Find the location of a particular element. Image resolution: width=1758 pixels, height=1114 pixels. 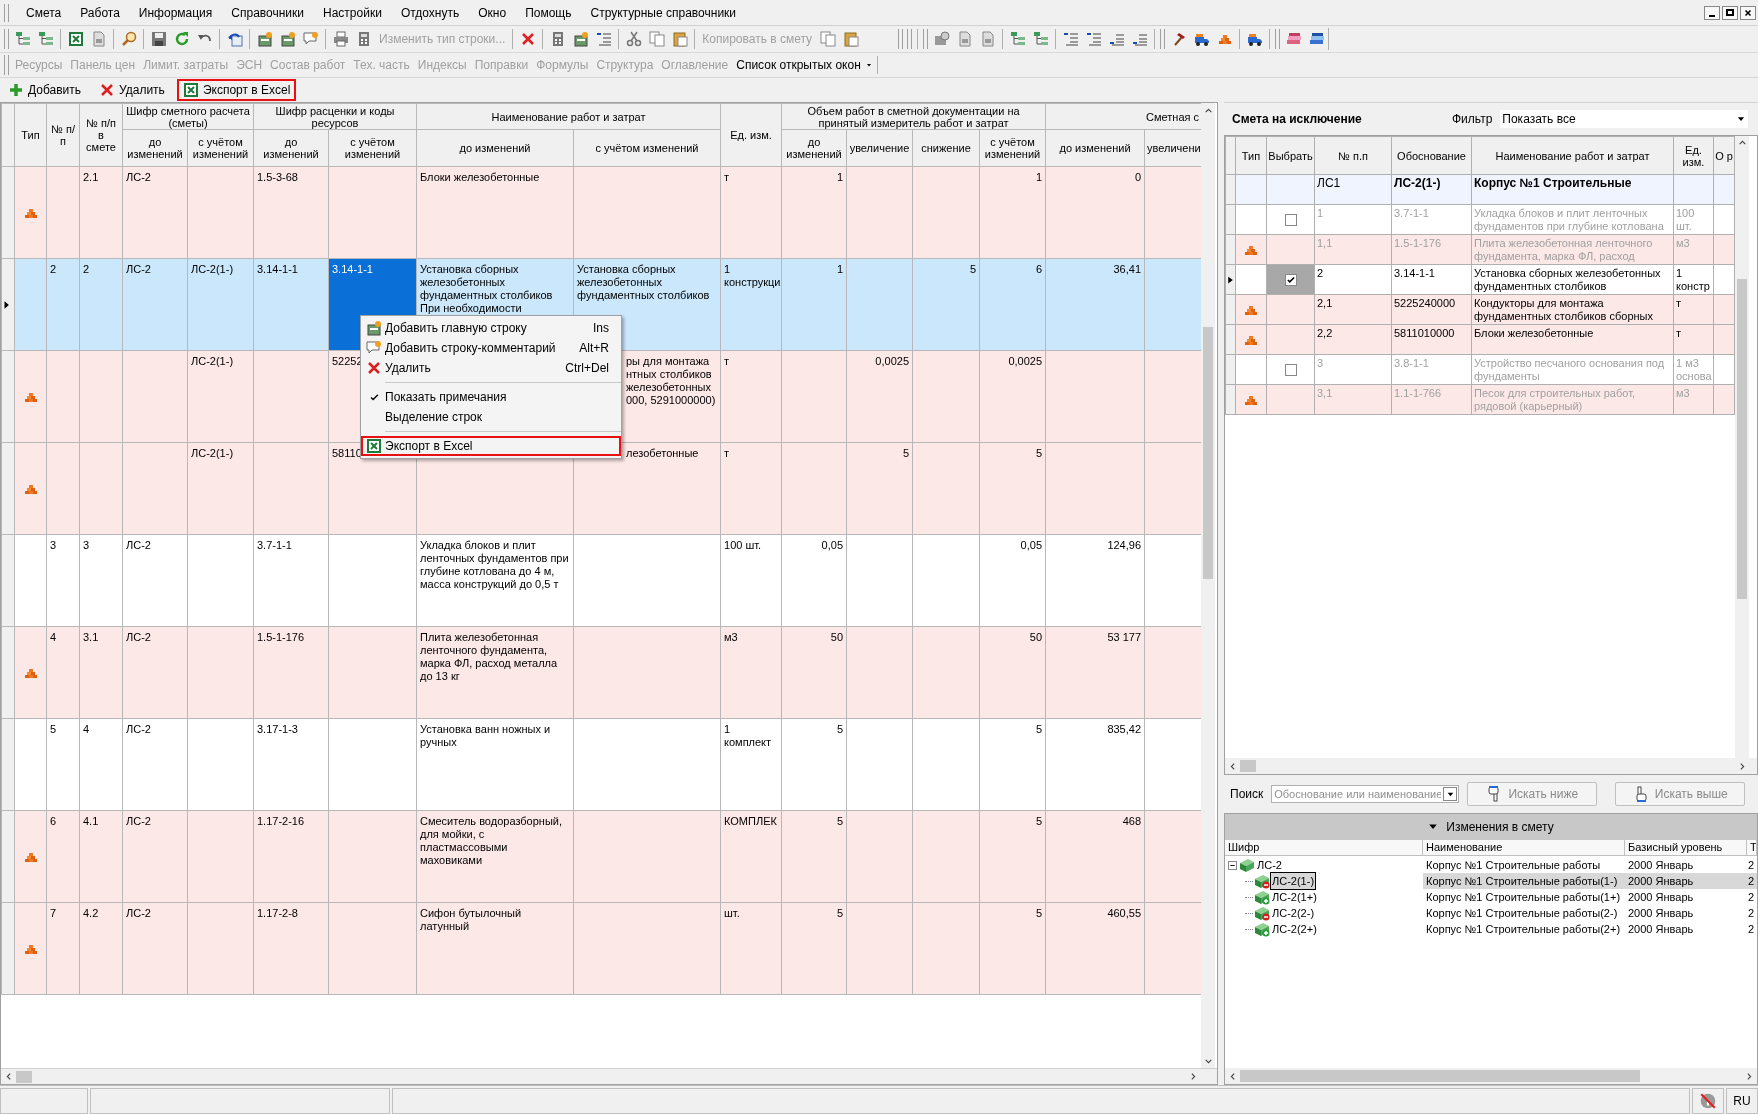

menu-item: Показать примечания is located at coordinates (491, 397).